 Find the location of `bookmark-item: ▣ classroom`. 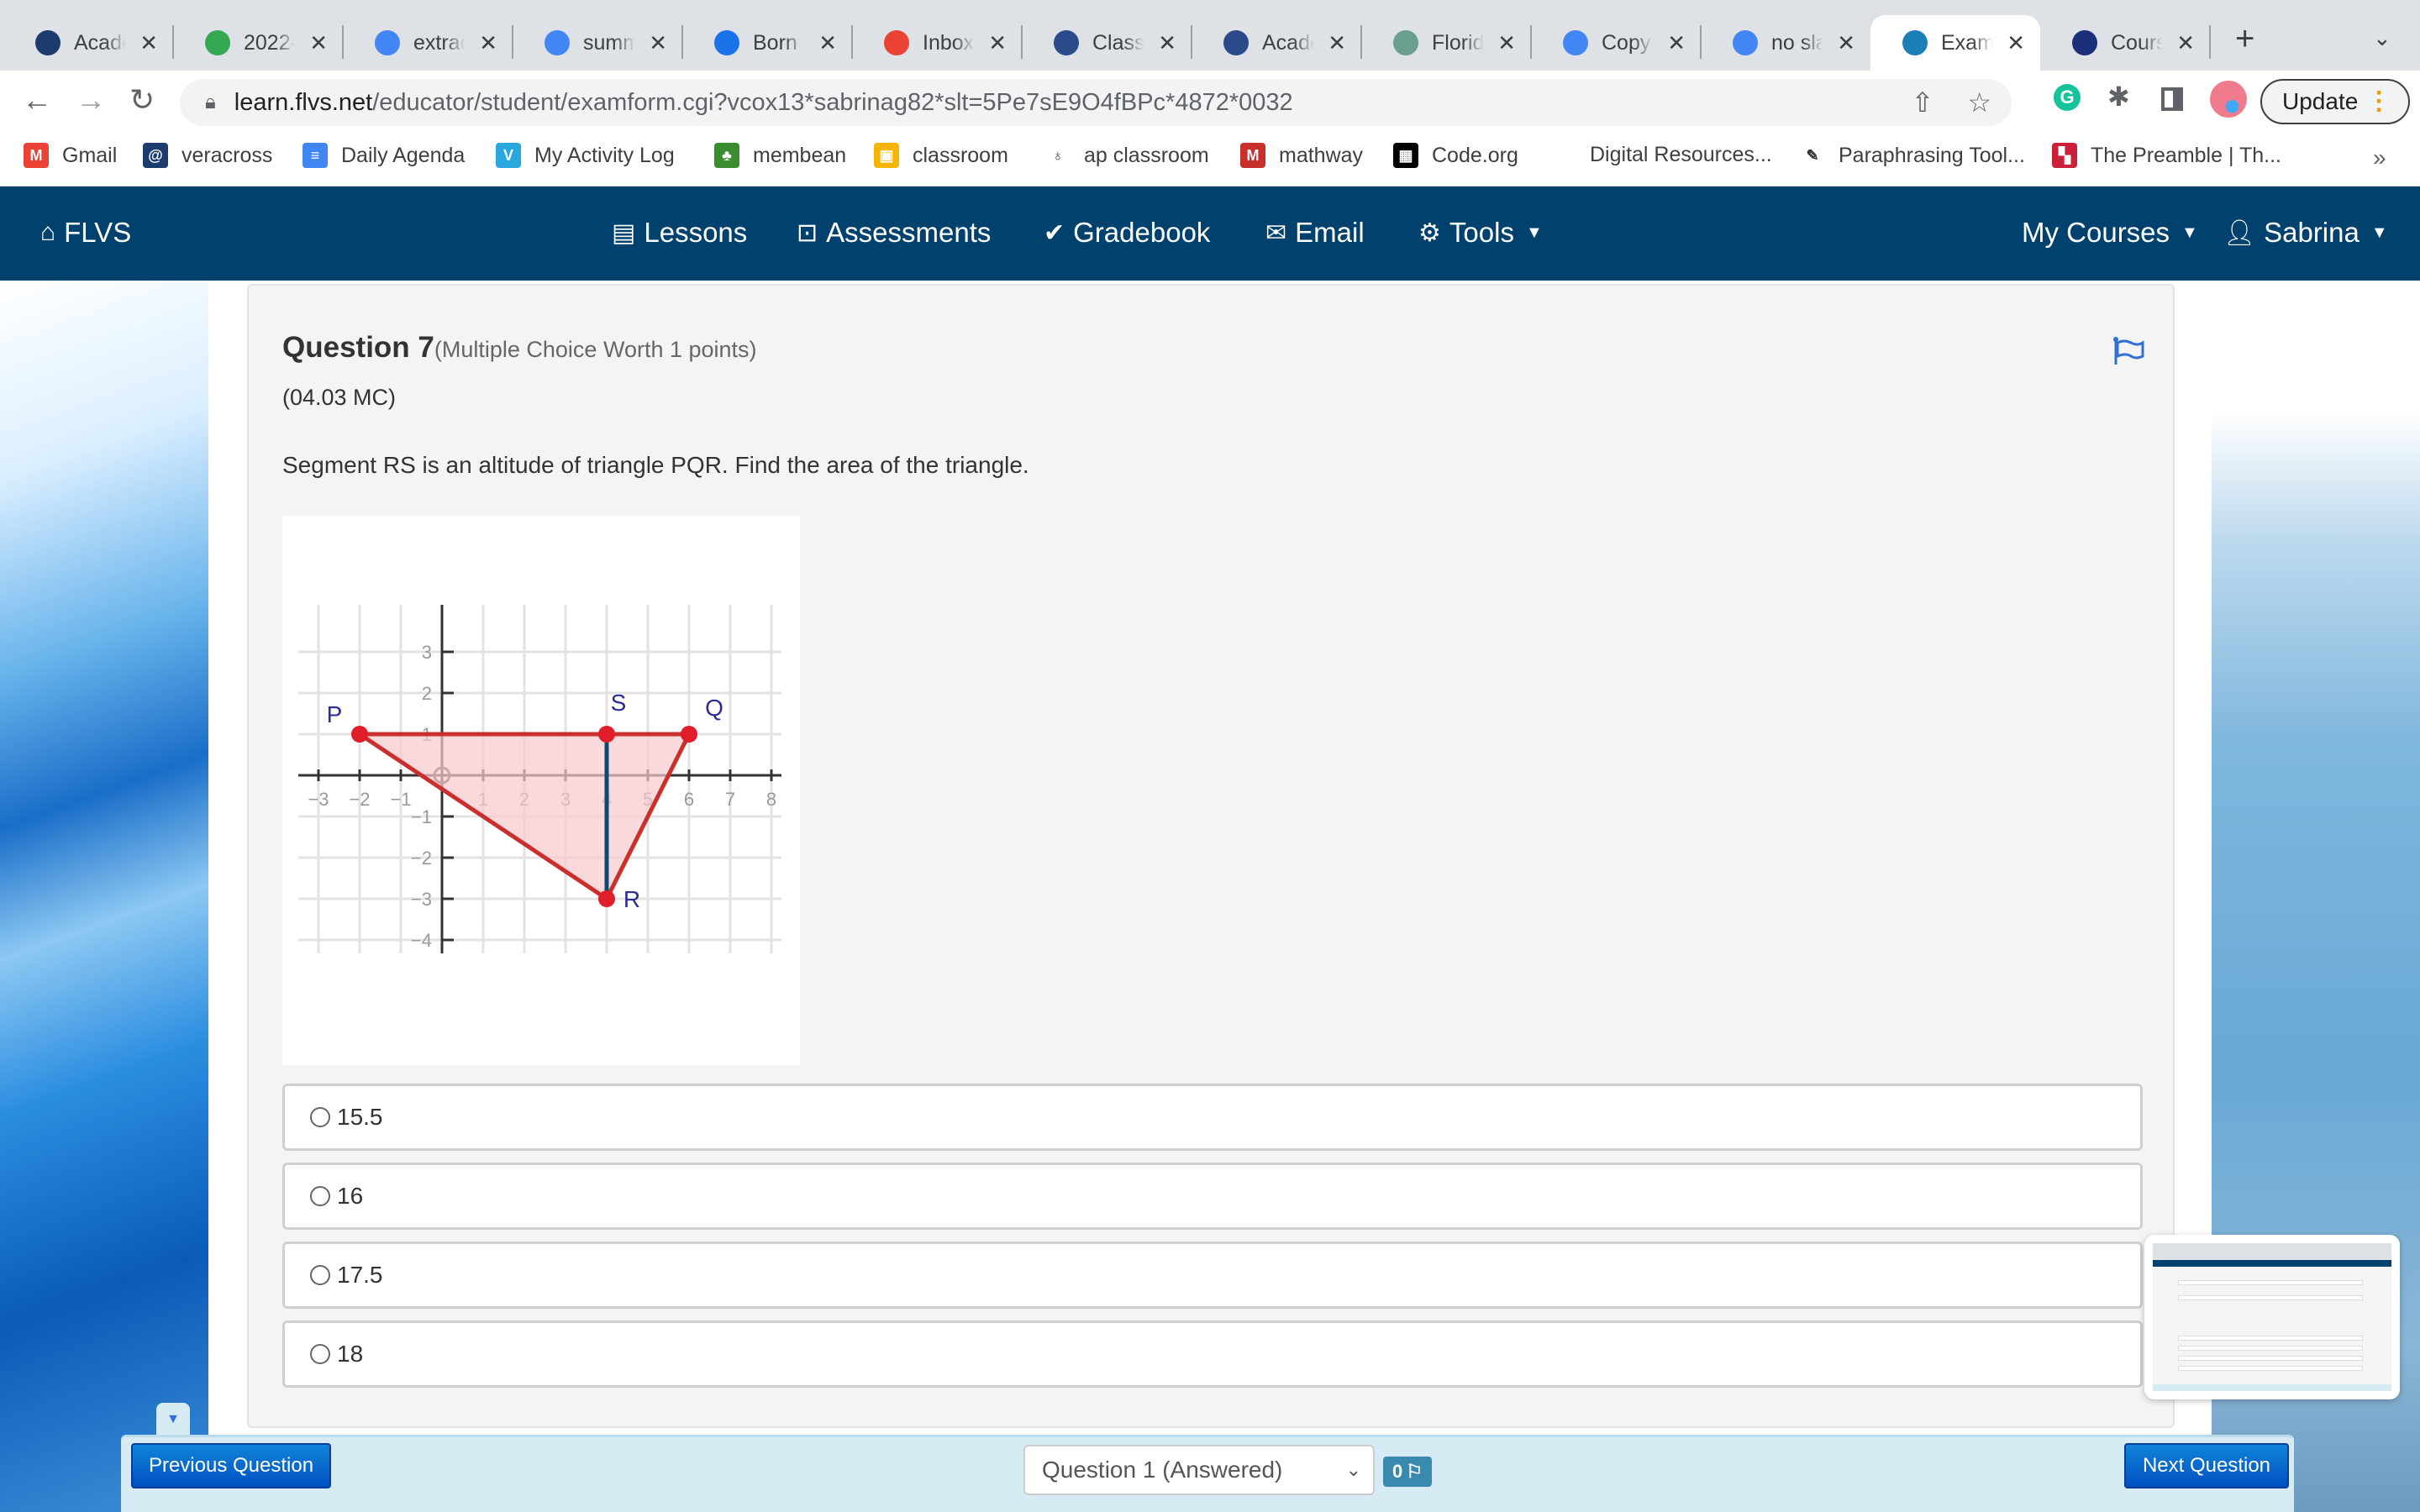

bookmark-item: ▣ classroom is located at coordinates (941, 155).